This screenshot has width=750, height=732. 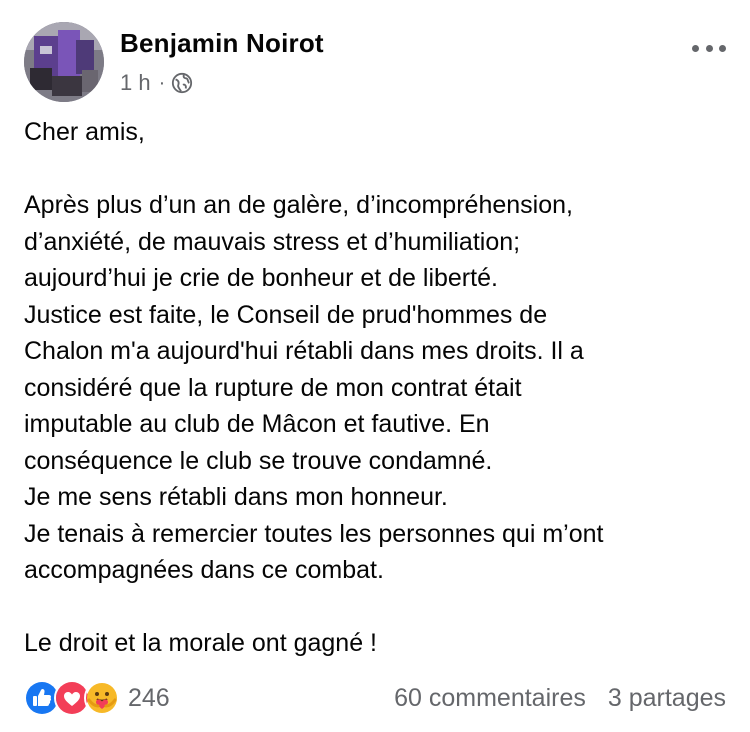 I want to click on comments-link: 60 commentaires, so click(x=490, y=698).